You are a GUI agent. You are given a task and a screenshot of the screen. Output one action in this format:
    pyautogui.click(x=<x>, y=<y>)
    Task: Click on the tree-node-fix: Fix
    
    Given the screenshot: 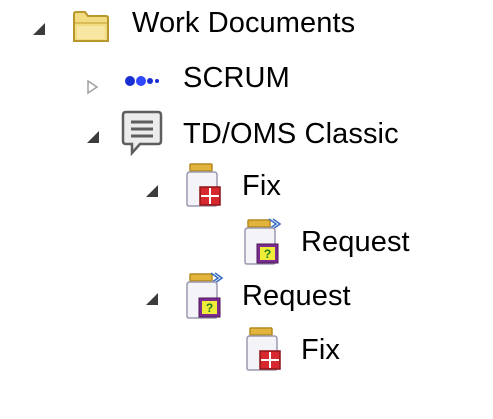 What is the action you would take?
    pyautogui.click(x=246, y=189)
    